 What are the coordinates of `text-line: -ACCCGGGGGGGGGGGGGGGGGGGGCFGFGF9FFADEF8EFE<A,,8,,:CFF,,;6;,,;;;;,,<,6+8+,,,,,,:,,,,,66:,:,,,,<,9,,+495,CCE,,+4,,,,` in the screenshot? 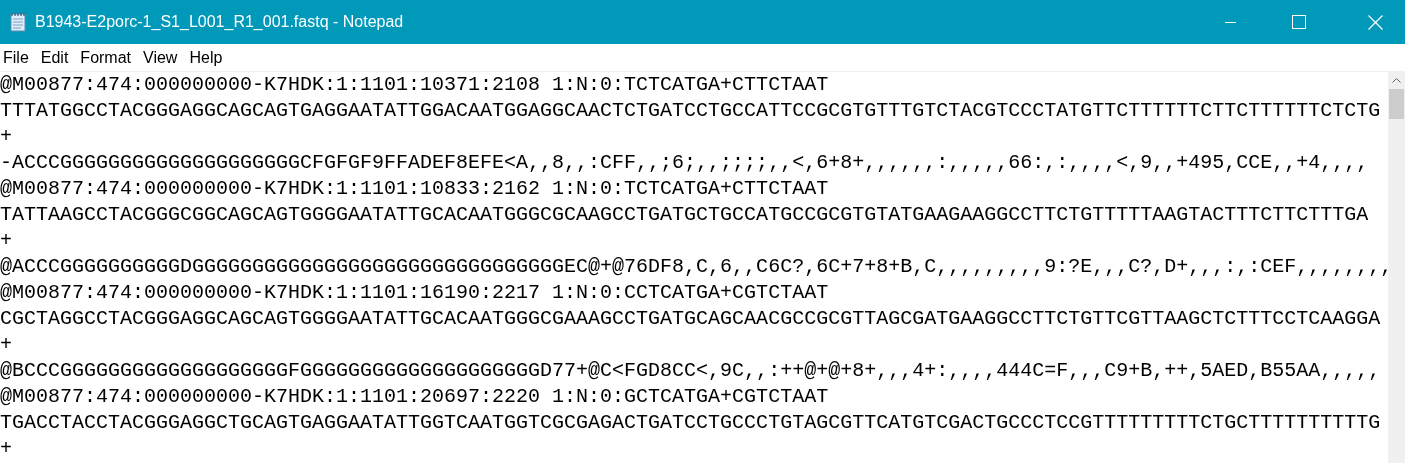 It's located at (684, 162).